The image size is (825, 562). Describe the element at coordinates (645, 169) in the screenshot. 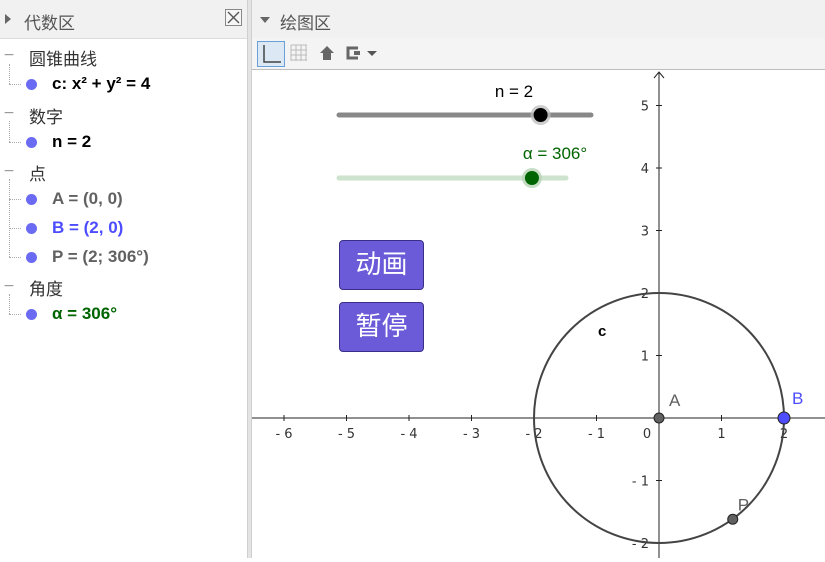

I see `y-tick-label: 4` at that location.